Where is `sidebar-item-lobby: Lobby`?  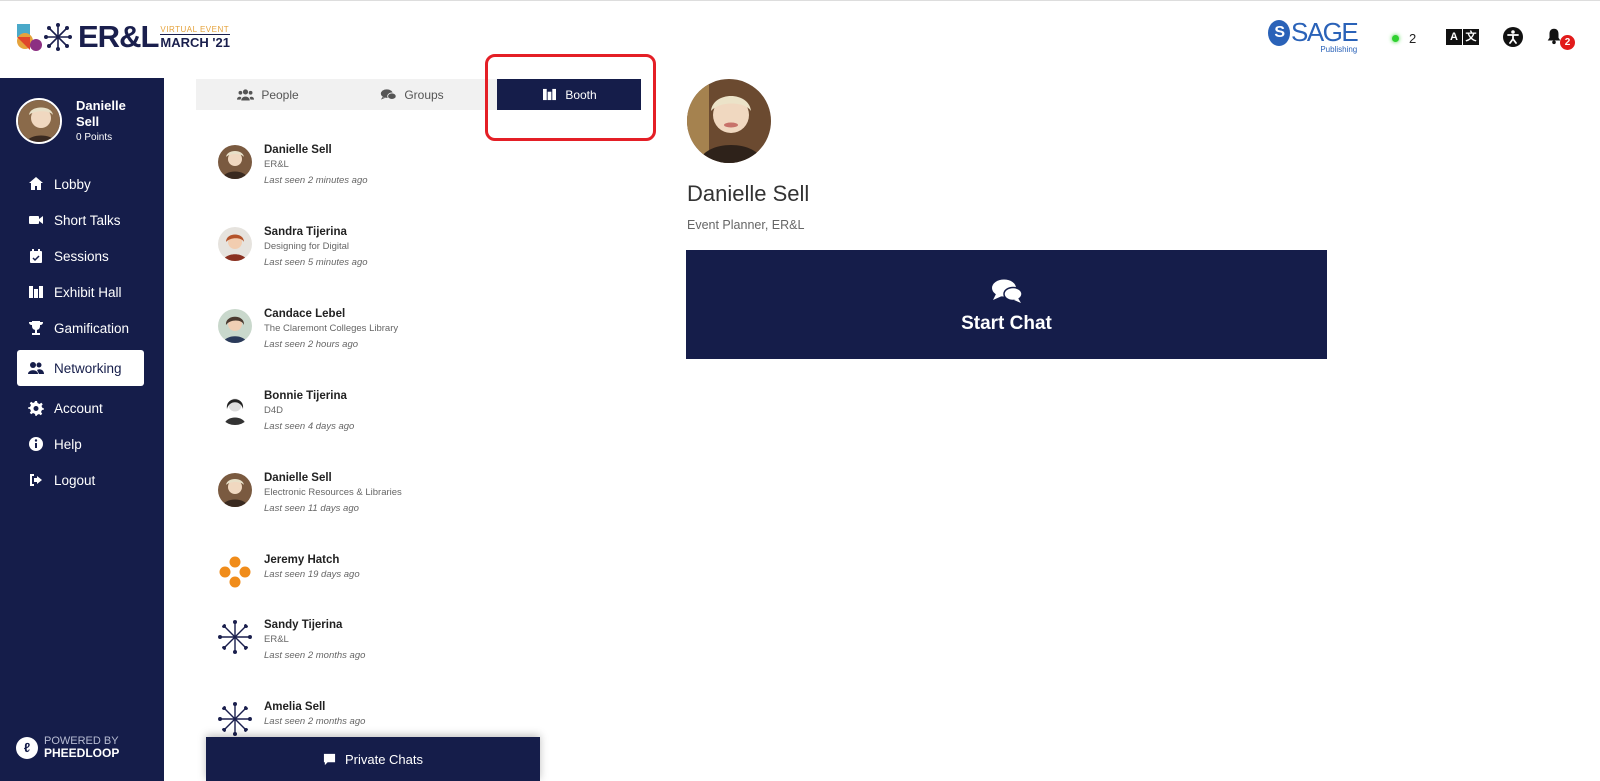 sidebar-item-lobby: Lobby is located at coordinates (82, 184).